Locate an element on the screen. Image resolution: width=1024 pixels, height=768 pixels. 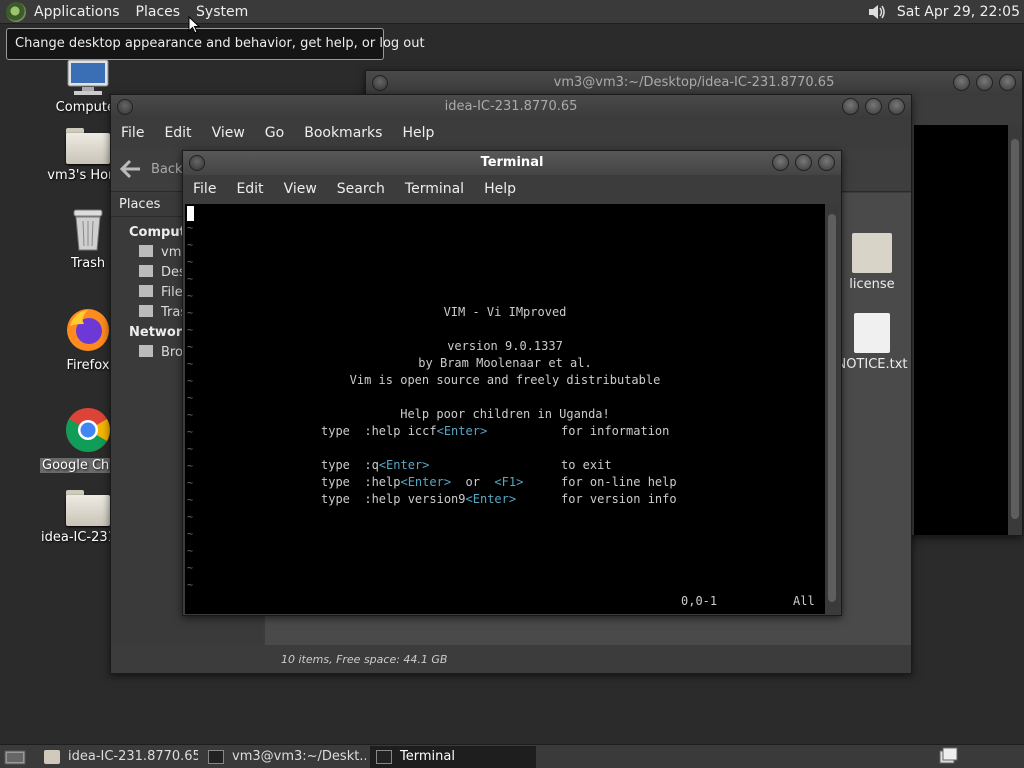
vim-word: or is located at coordinates (472, 482).